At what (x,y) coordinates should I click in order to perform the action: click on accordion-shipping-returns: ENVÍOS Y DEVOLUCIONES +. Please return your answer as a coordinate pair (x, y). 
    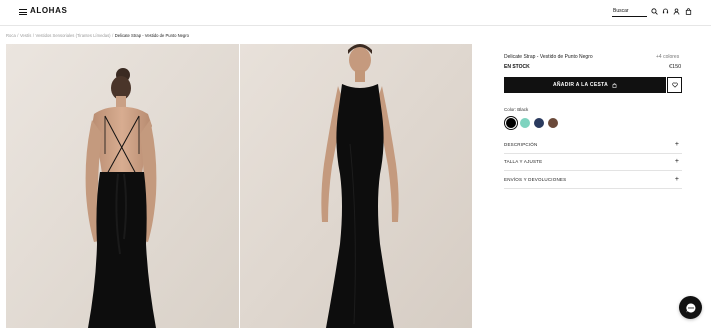
    Looking at the image, I should click on (593, 180).